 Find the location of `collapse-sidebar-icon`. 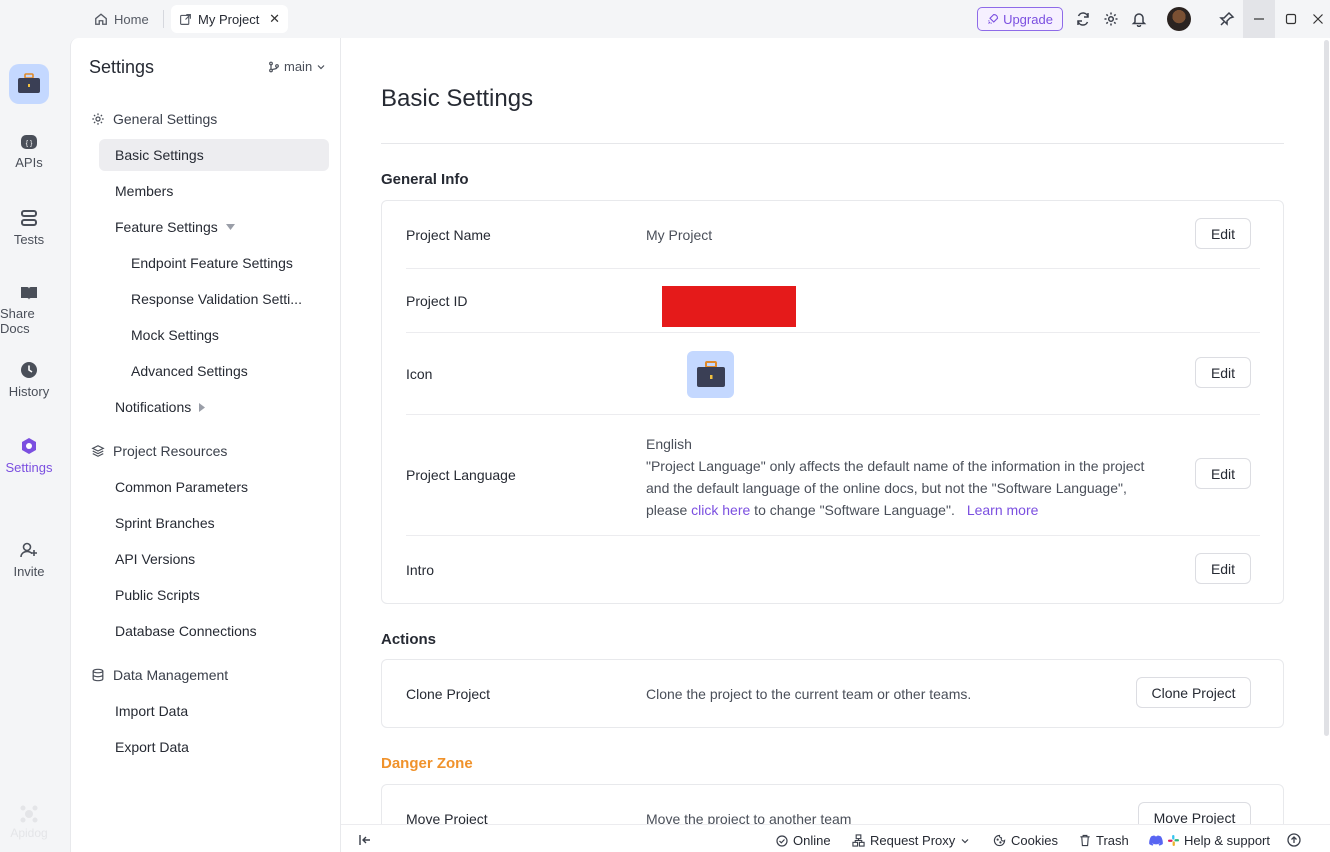

collapse-sidebar-icon is located at coordinates (365, 840).